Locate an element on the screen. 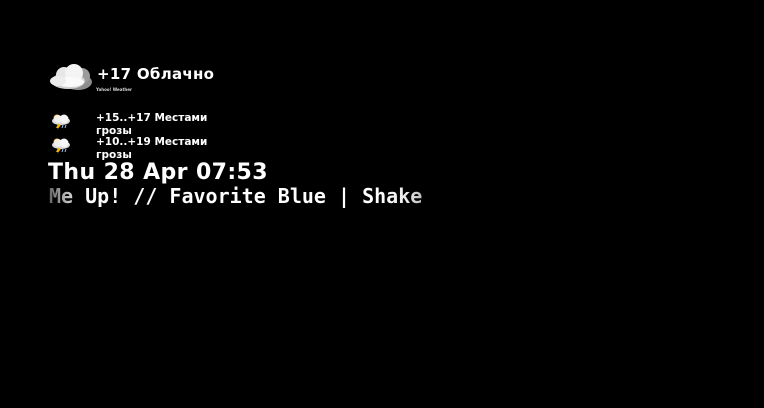  current-weather: +17 Облачно Yahoo! Weather is located at coordinates (178, 80).